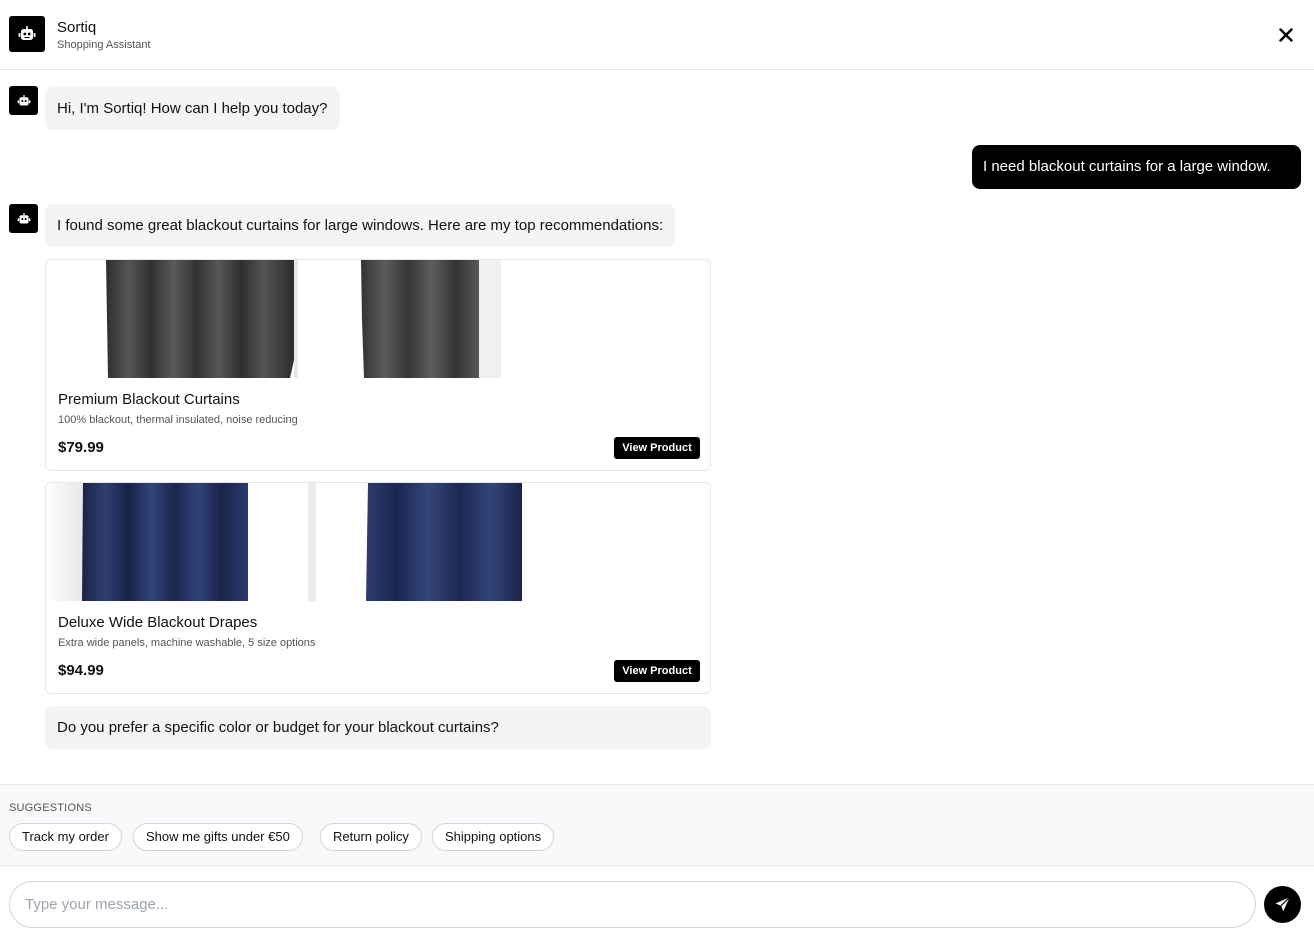 This screenshot has height=938, width=1314. Describe the element at coordinates (371, 837) in the screenshot. I see `suggestion-chip-return-policy: Return policy` at that location.